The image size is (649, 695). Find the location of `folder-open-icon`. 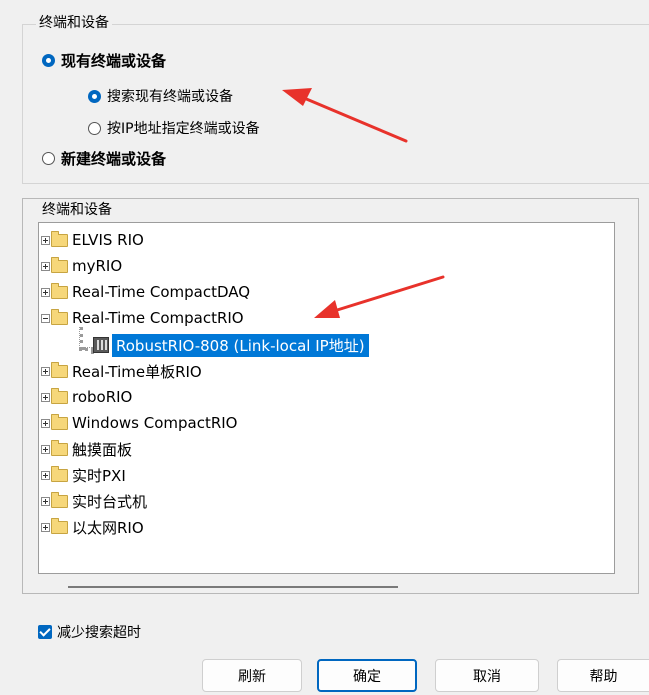

folder-open-icon is located at coordinates (59, 316).